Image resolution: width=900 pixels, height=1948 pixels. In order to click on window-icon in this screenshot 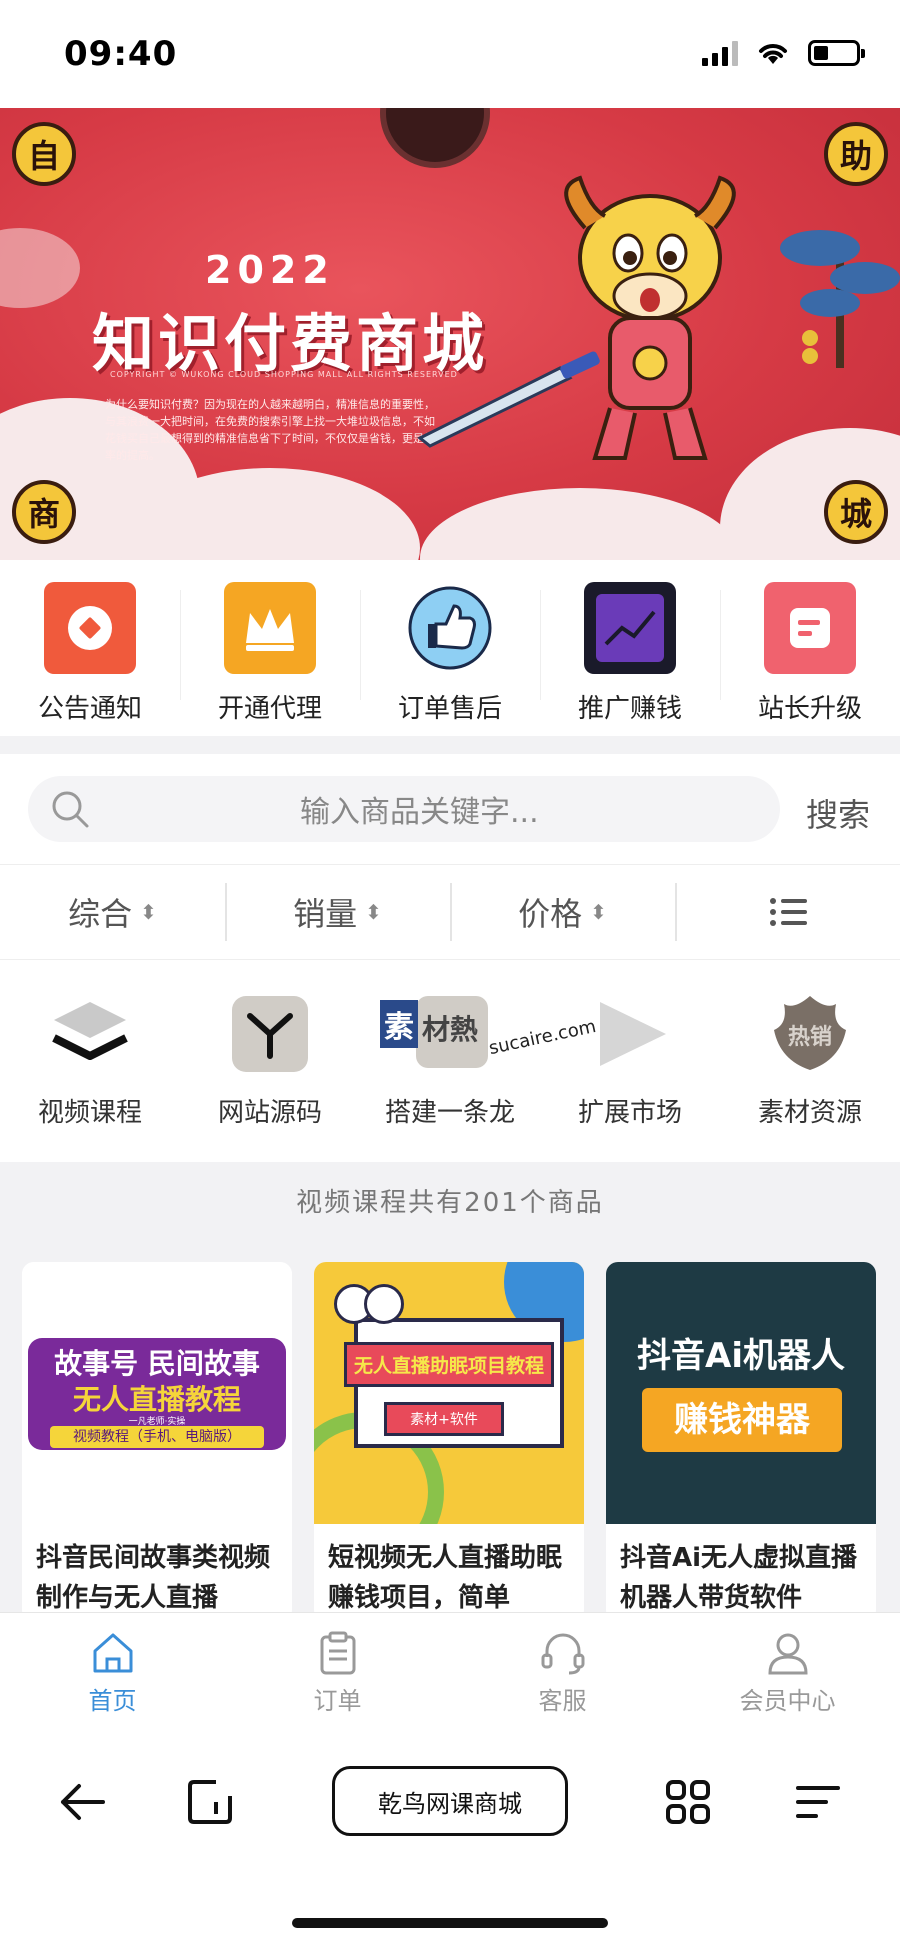, I will do `click(210, 1802)`.